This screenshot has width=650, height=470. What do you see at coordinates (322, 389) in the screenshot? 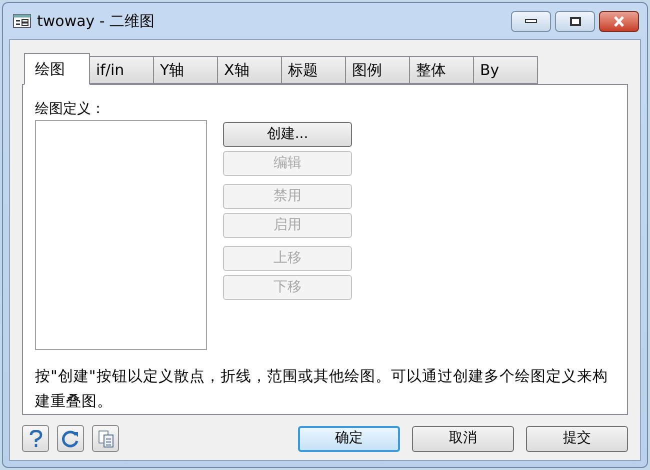
I see `description-text: 按"创建"按钮以定义散点，折线，范围或其他绘图。可以通过创建多个绘图定义来构建重叠图。` at bounding box center [322, 389].